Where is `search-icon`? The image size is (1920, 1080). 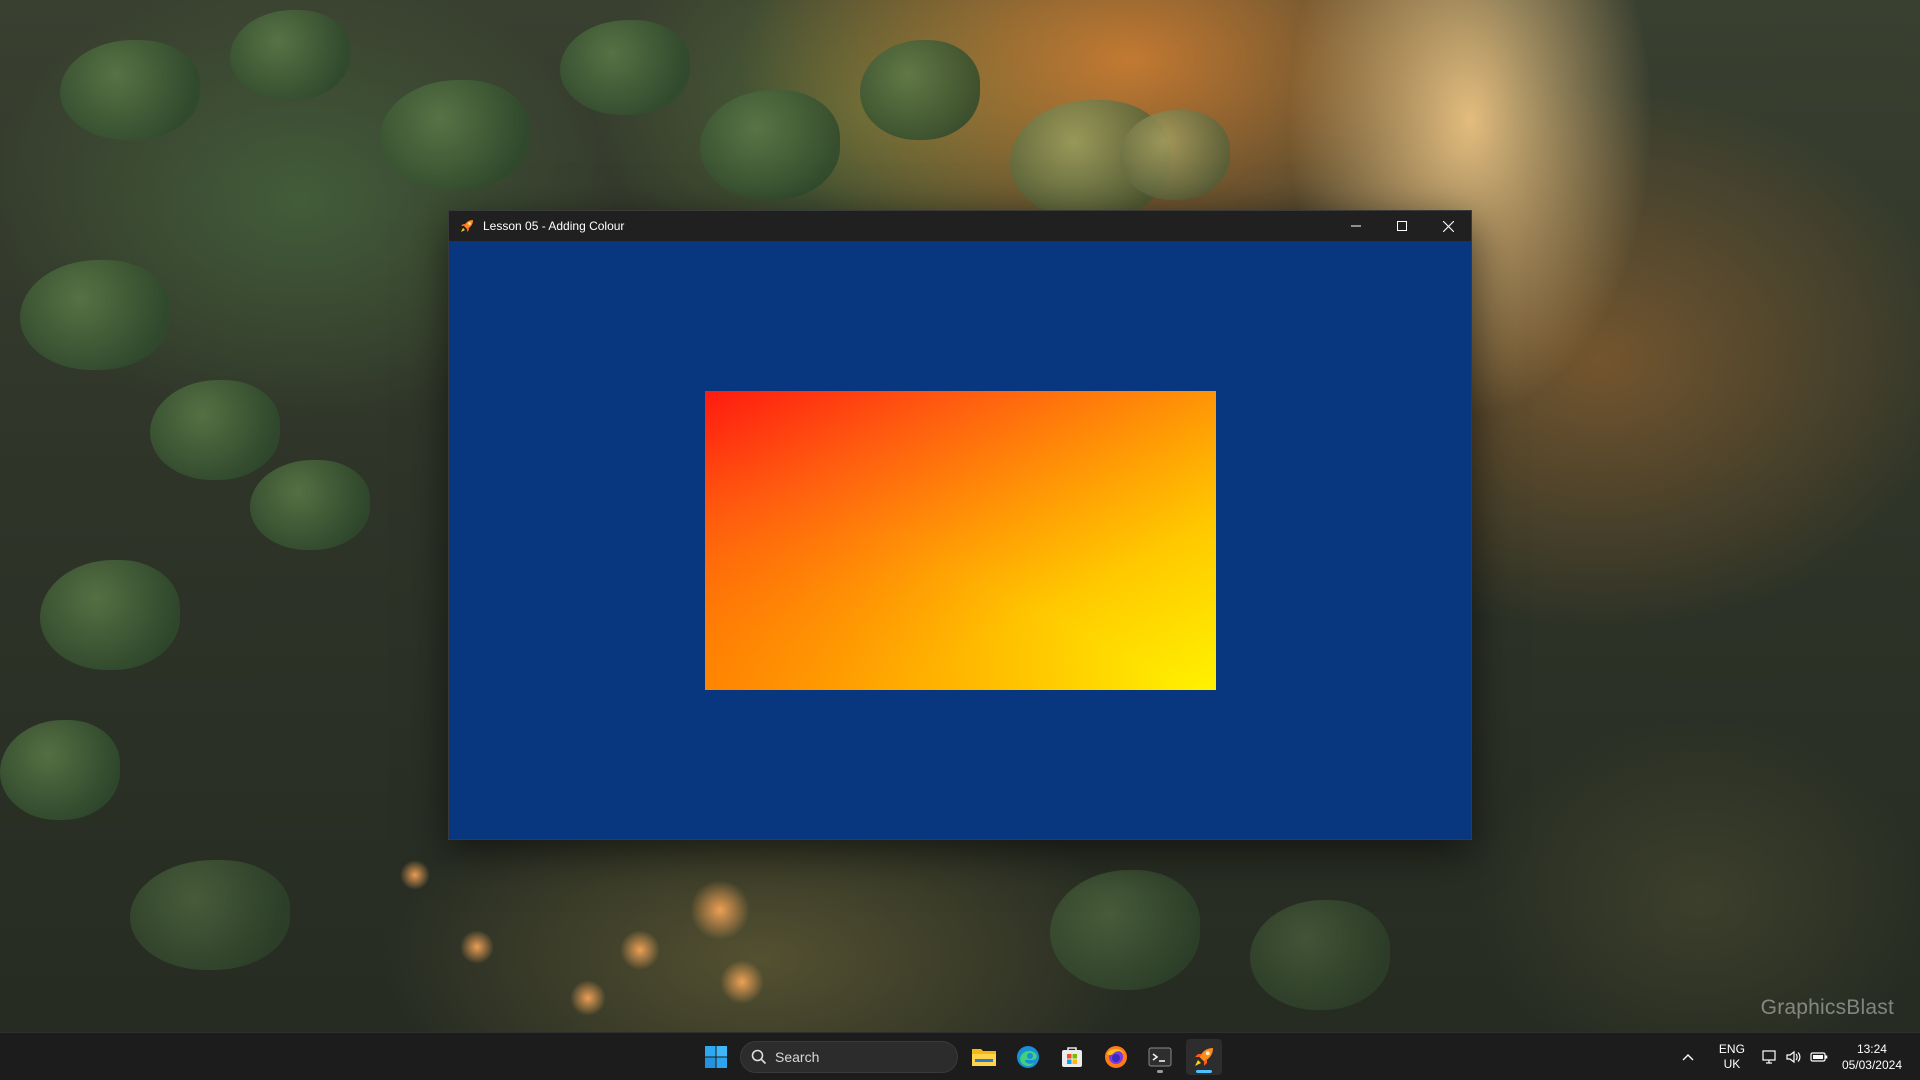 search-icon is located at coordinates (759, 1057).